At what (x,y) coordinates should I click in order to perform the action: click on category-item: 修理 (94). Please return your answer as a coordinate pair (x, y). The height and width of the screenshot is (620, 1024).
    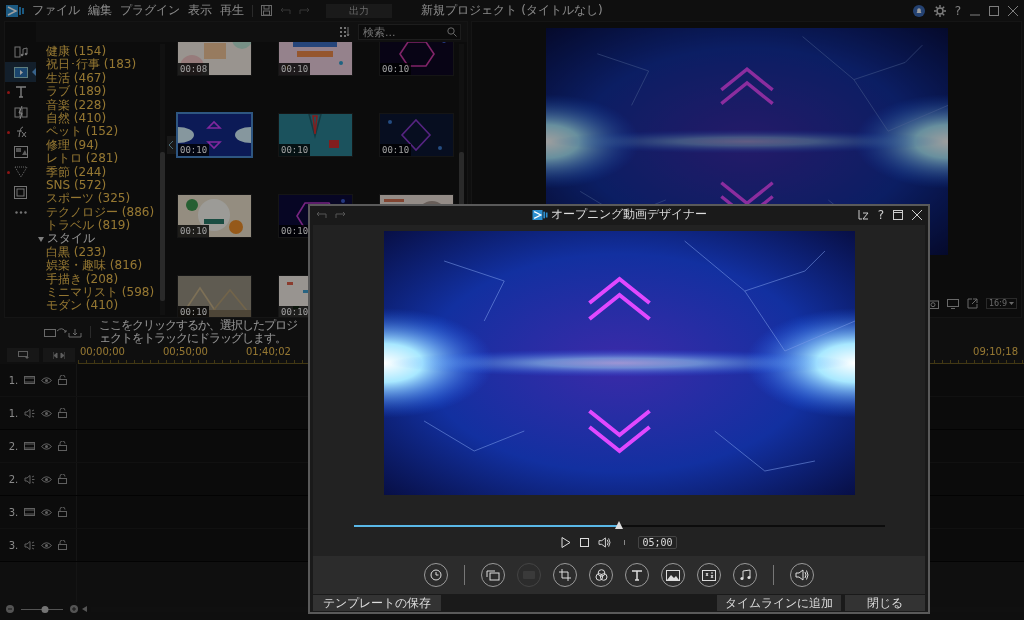
    Looking at the image, I should click on (103, 145).